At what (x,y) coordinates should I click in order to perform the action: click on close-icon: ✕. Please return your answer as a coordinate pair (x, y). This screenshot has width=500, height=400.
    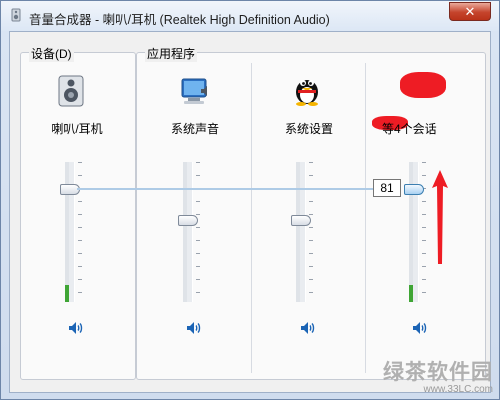
    Looking at the image, I should click on (470, 11).